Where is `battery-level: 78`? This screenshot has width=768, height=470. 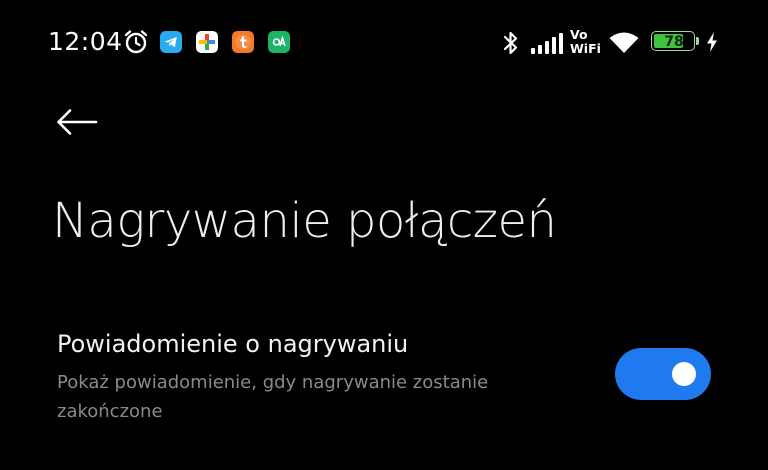 battery-level: 78 is located at coordinates (674, 42).